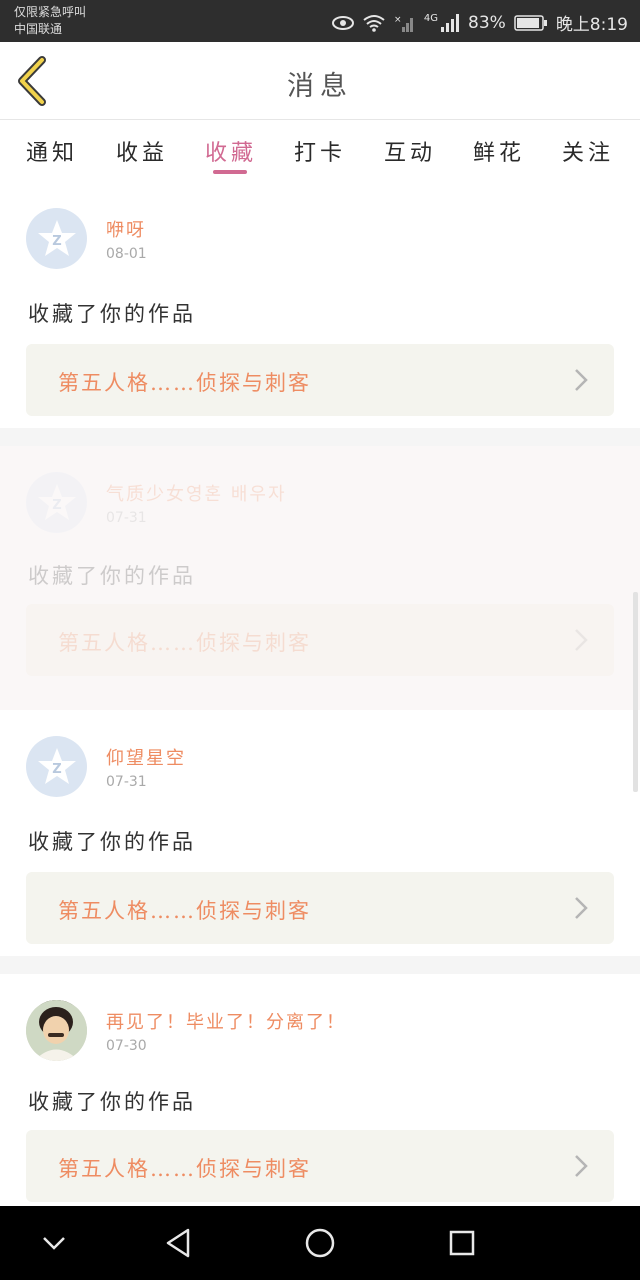  I want to click on emergency-text: 仅限紧急呼叫, so click(50, 12).